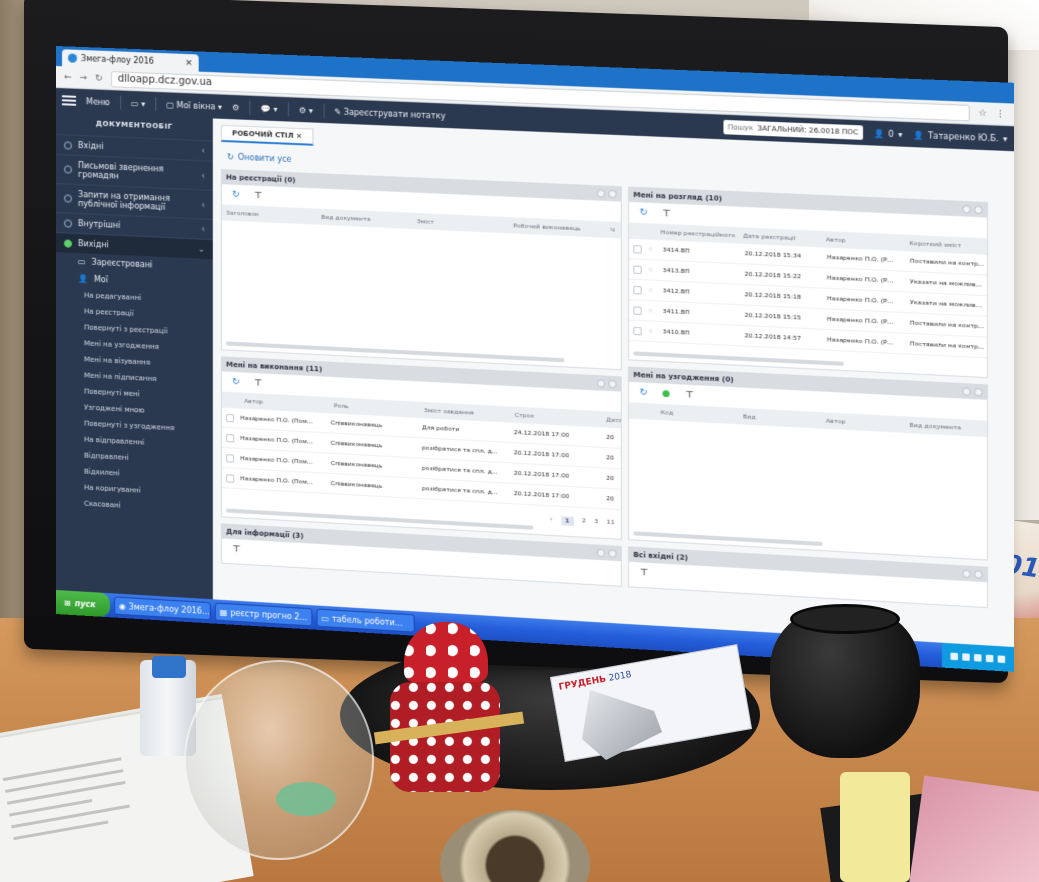  I want to click on tab-workspace: РОБОЧИЙ СТІЛ ×, so click(267, 135).